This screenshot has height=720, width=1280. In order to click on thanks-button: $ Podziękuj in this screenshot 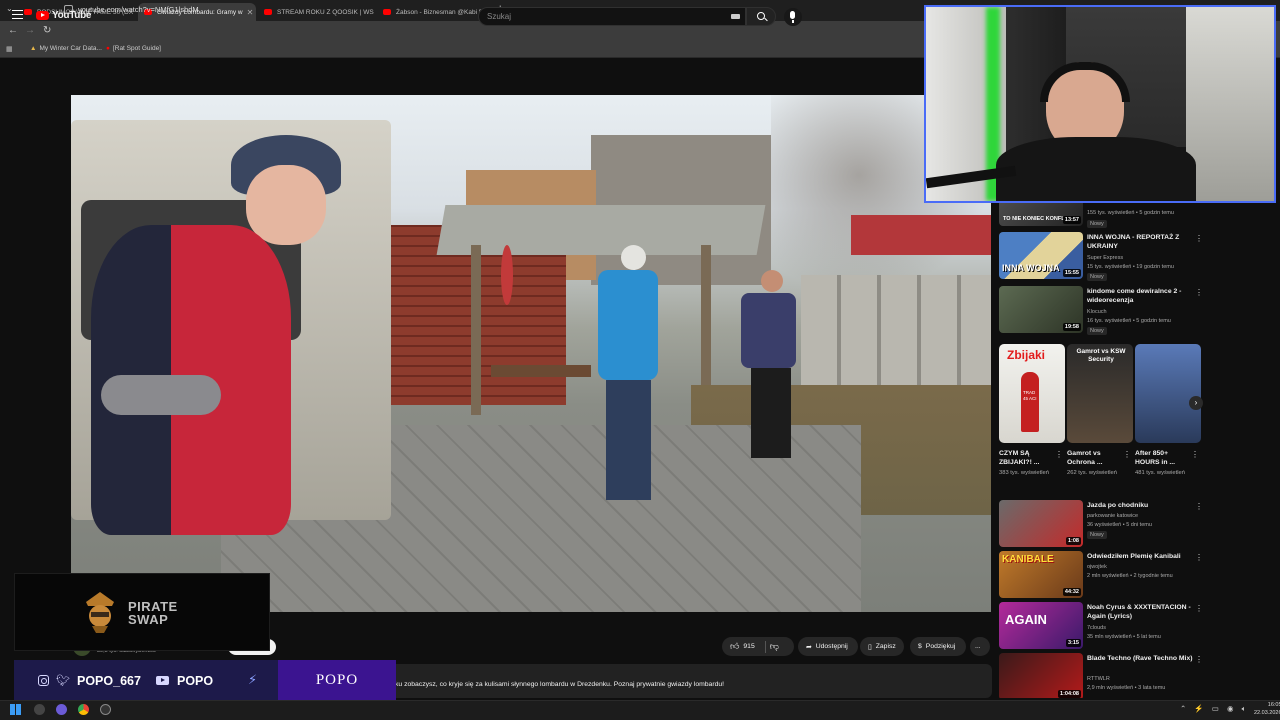, I will do `click(938, 646)`.